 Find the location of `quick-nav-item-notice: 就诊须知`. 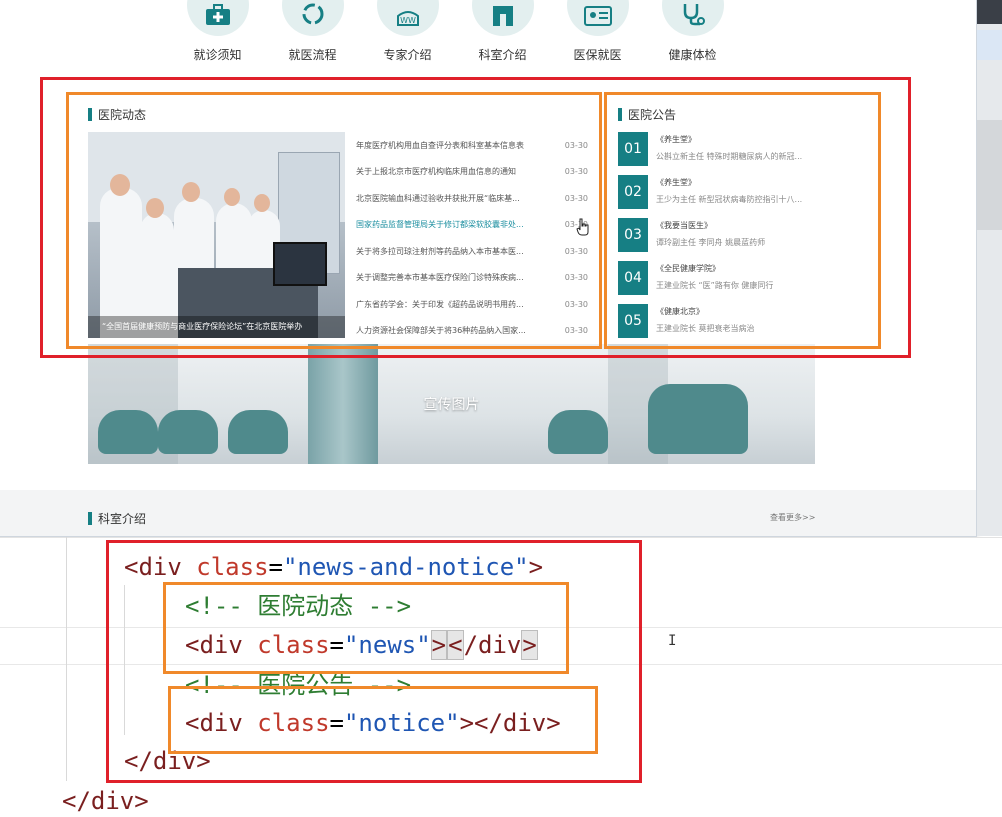

quick-nav-item-notice: 就诊须知 is located at coordinates (217, 35).